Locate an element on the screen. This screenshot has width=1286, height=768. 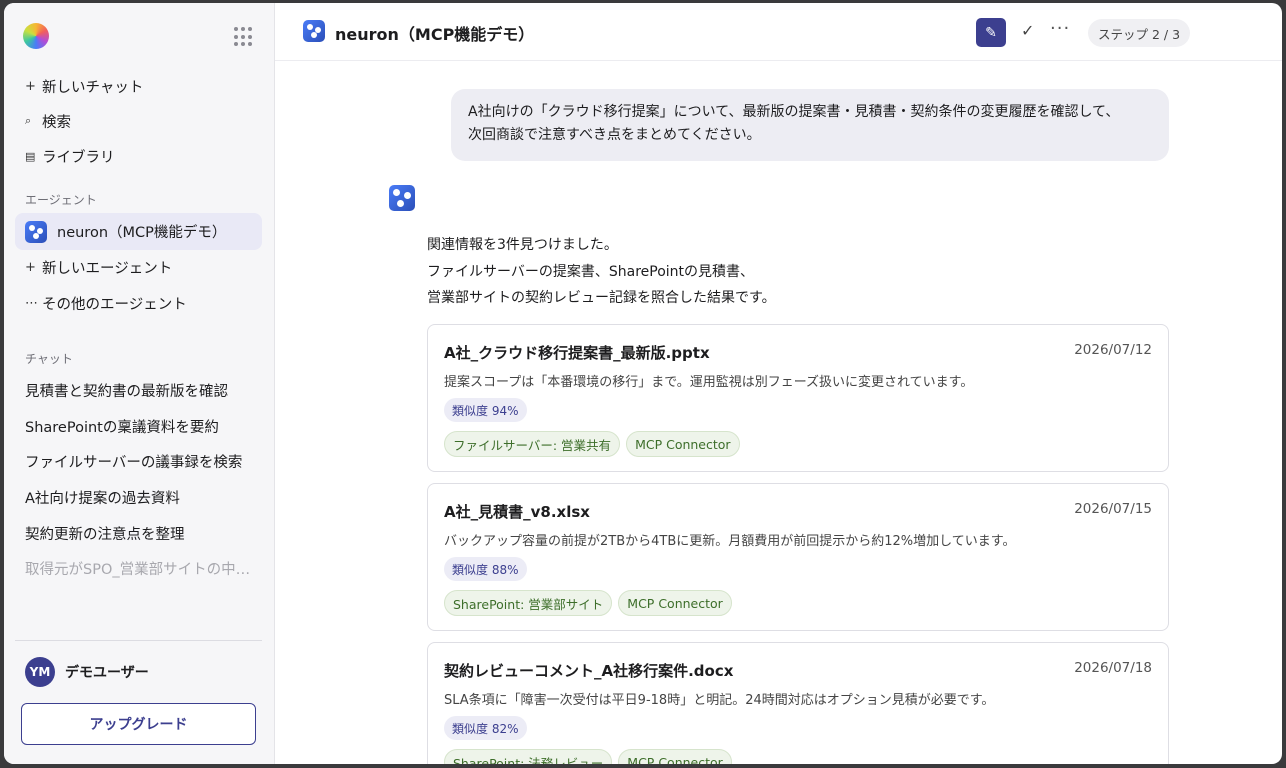
header-bar: neuron（MCP機能デモ） ✎ ✓ ··· ステップ 2 / 3 is located at coordinates (778, 32).